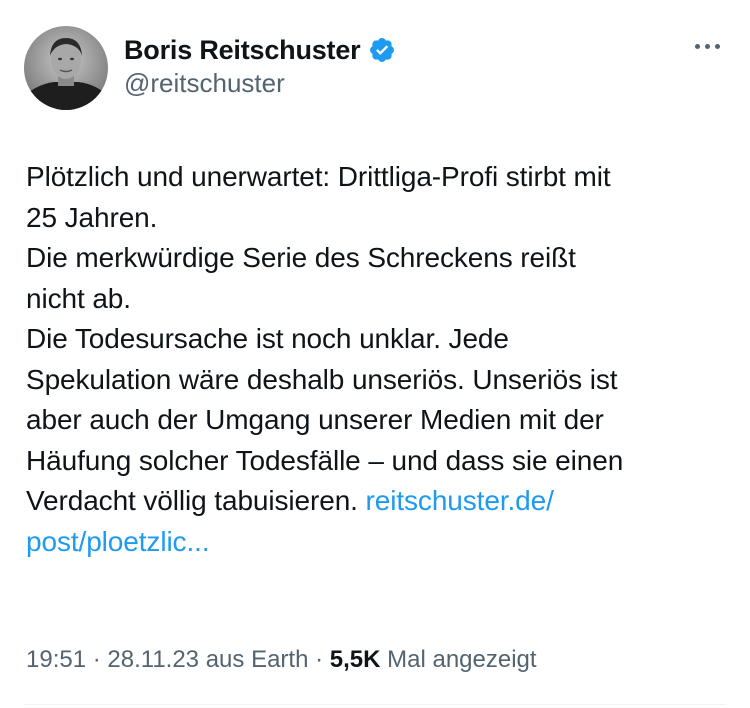 This screenshot has height=708, width=750. Describe the element at coordinates (196, 500) in the screenshot. I see `tweet-line-text: Verdacht völlig tabuisieren.` at that location.